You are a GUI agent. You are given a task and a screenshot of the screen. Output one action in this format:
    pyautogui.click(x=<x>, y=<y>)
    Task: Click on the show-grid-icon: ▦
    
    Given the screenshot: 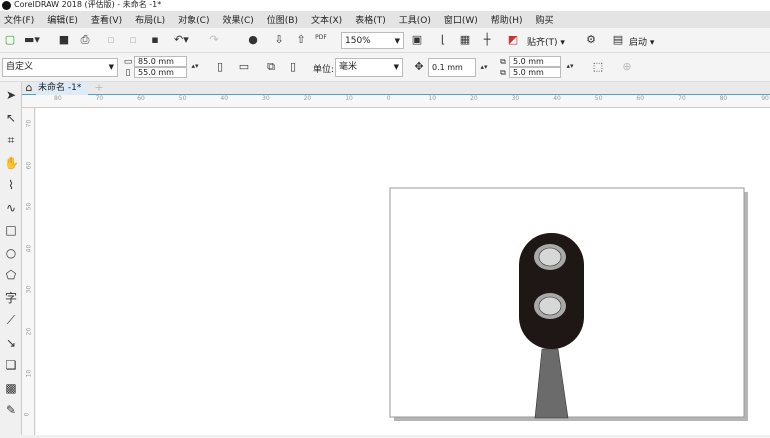 What is the action you would take?
    pyautogui.click(x=465, y=40)
    